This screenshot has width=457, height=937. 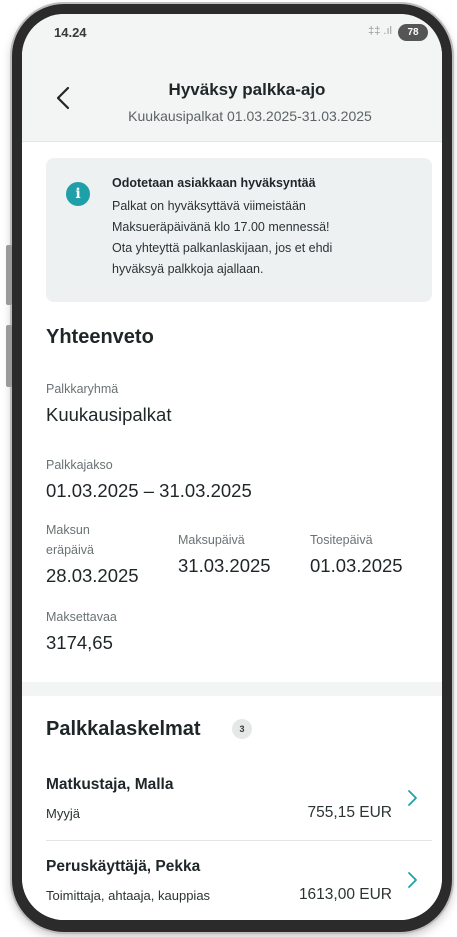 What do you see at coordinates (128, 895) in the screenshot?
I see `employee-role: Toimittaja, ahtaaja, kauppias` at bounding box center [128, 895].